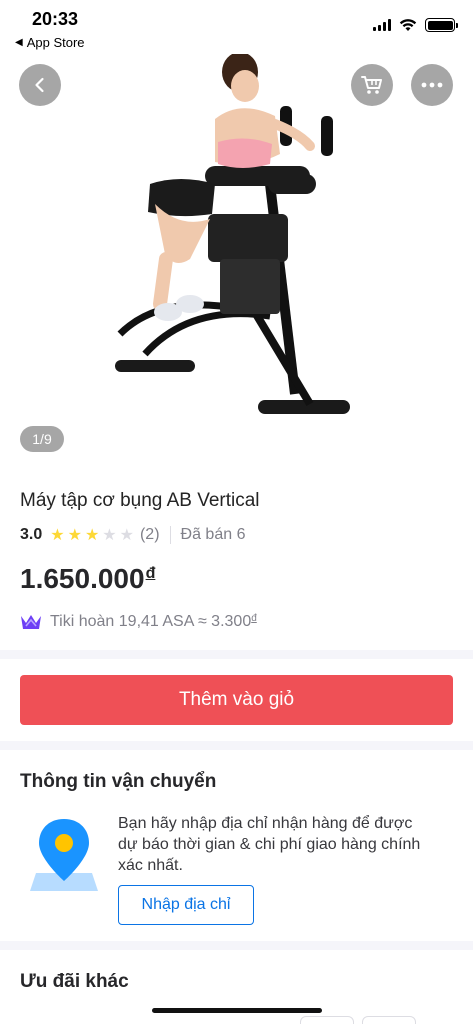 This screenshot has width=473, height=1024. Describe the element at coordinates (31, 622) in the screenshot. I see `crown-icon` at that location.